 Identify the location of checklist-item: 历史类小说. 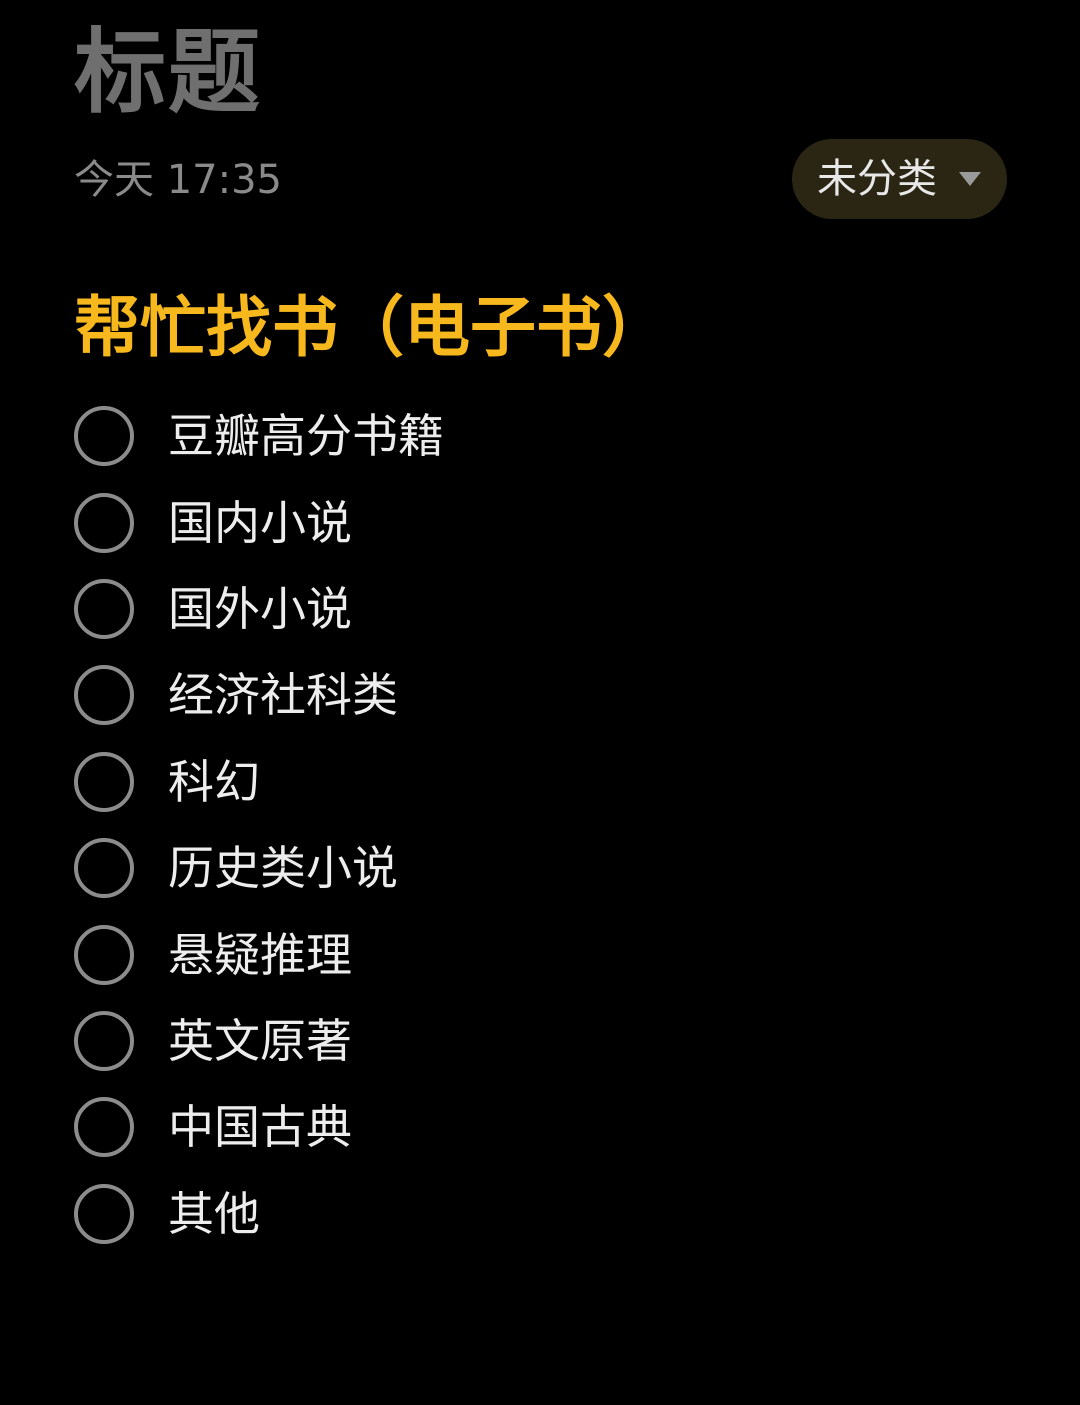
(259, 868).